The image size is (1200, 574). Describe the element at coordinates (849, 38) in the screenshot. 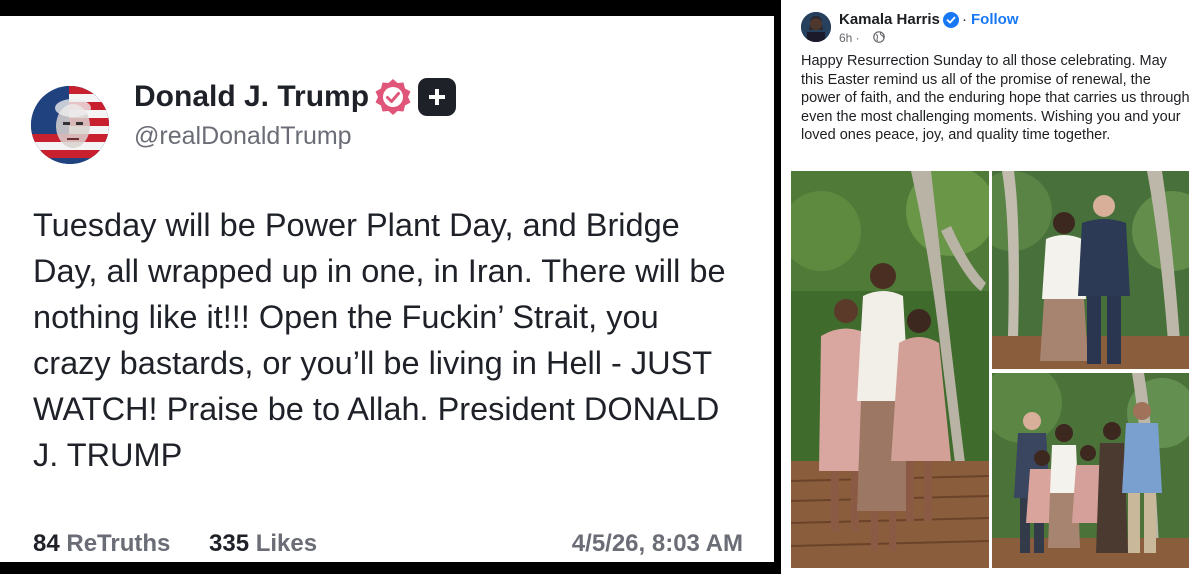

I see `post-time: 6h ·` at that location.